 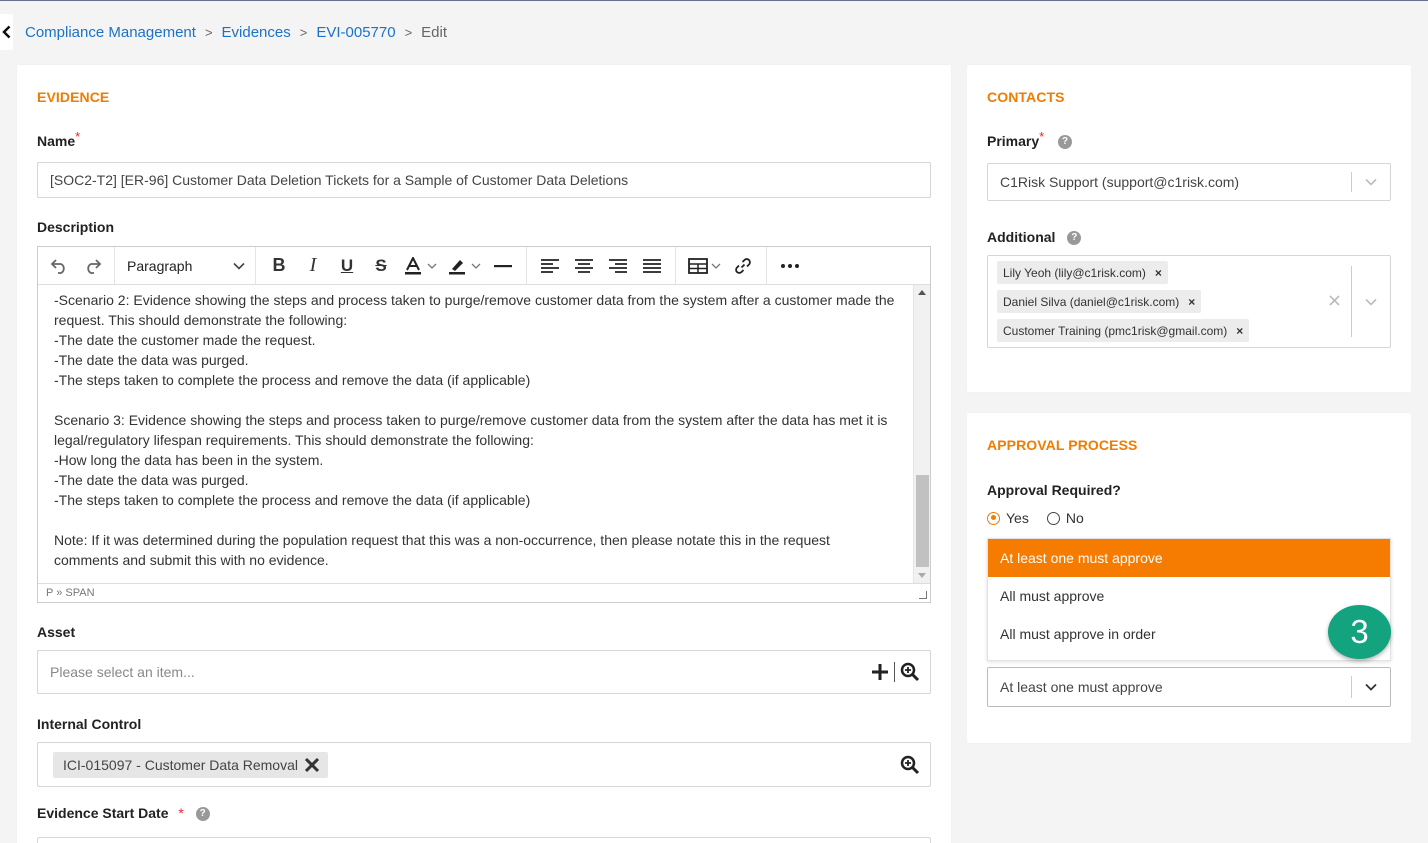 What do you see at coordinates (880, 672) in the screenshot?
I see `add-icon` at bounding box center [880, 672].